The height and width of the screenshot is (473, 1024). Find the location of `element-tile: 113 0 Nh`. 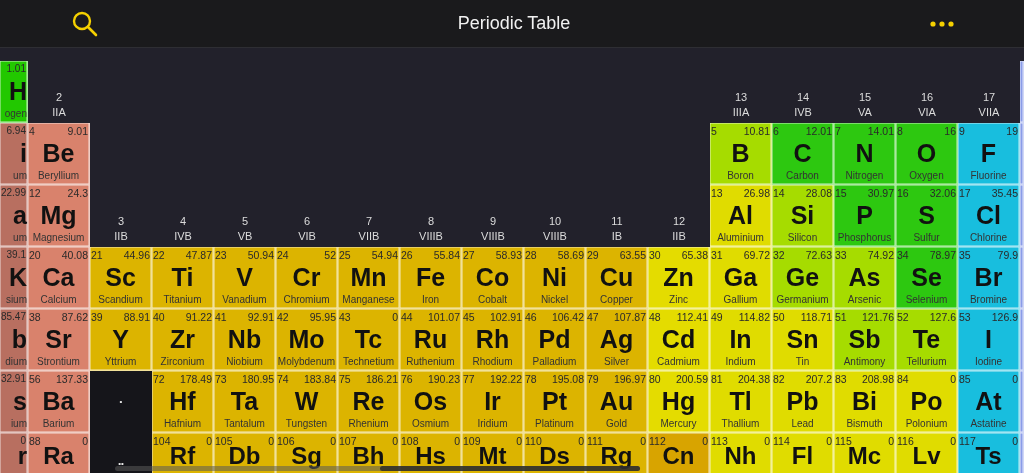

element-tile: 113 0 Nh is located at coordinates (741, 453).